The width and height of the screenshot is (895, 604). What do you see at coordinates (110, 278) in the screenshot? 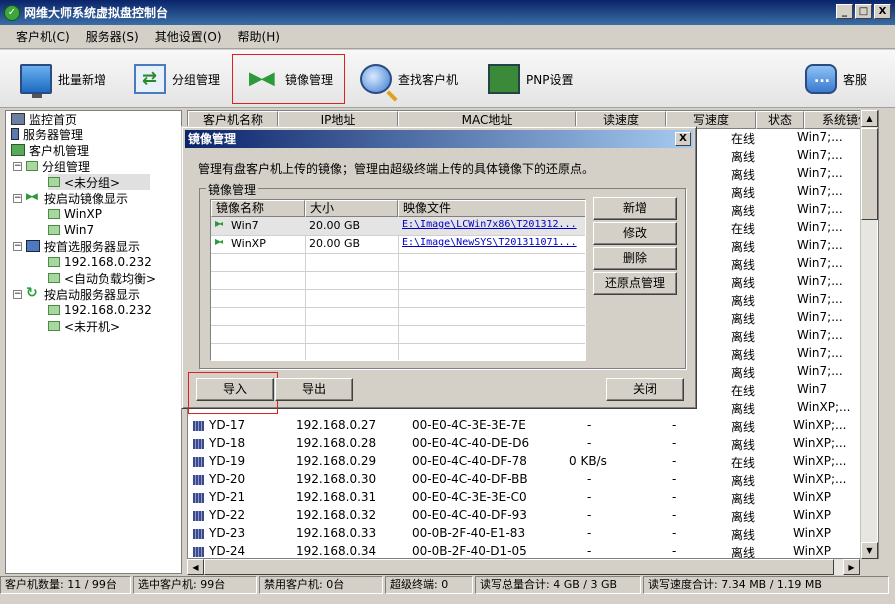
I see `tree-label: <自动负载均衡>` at bounding box center [110, 278].